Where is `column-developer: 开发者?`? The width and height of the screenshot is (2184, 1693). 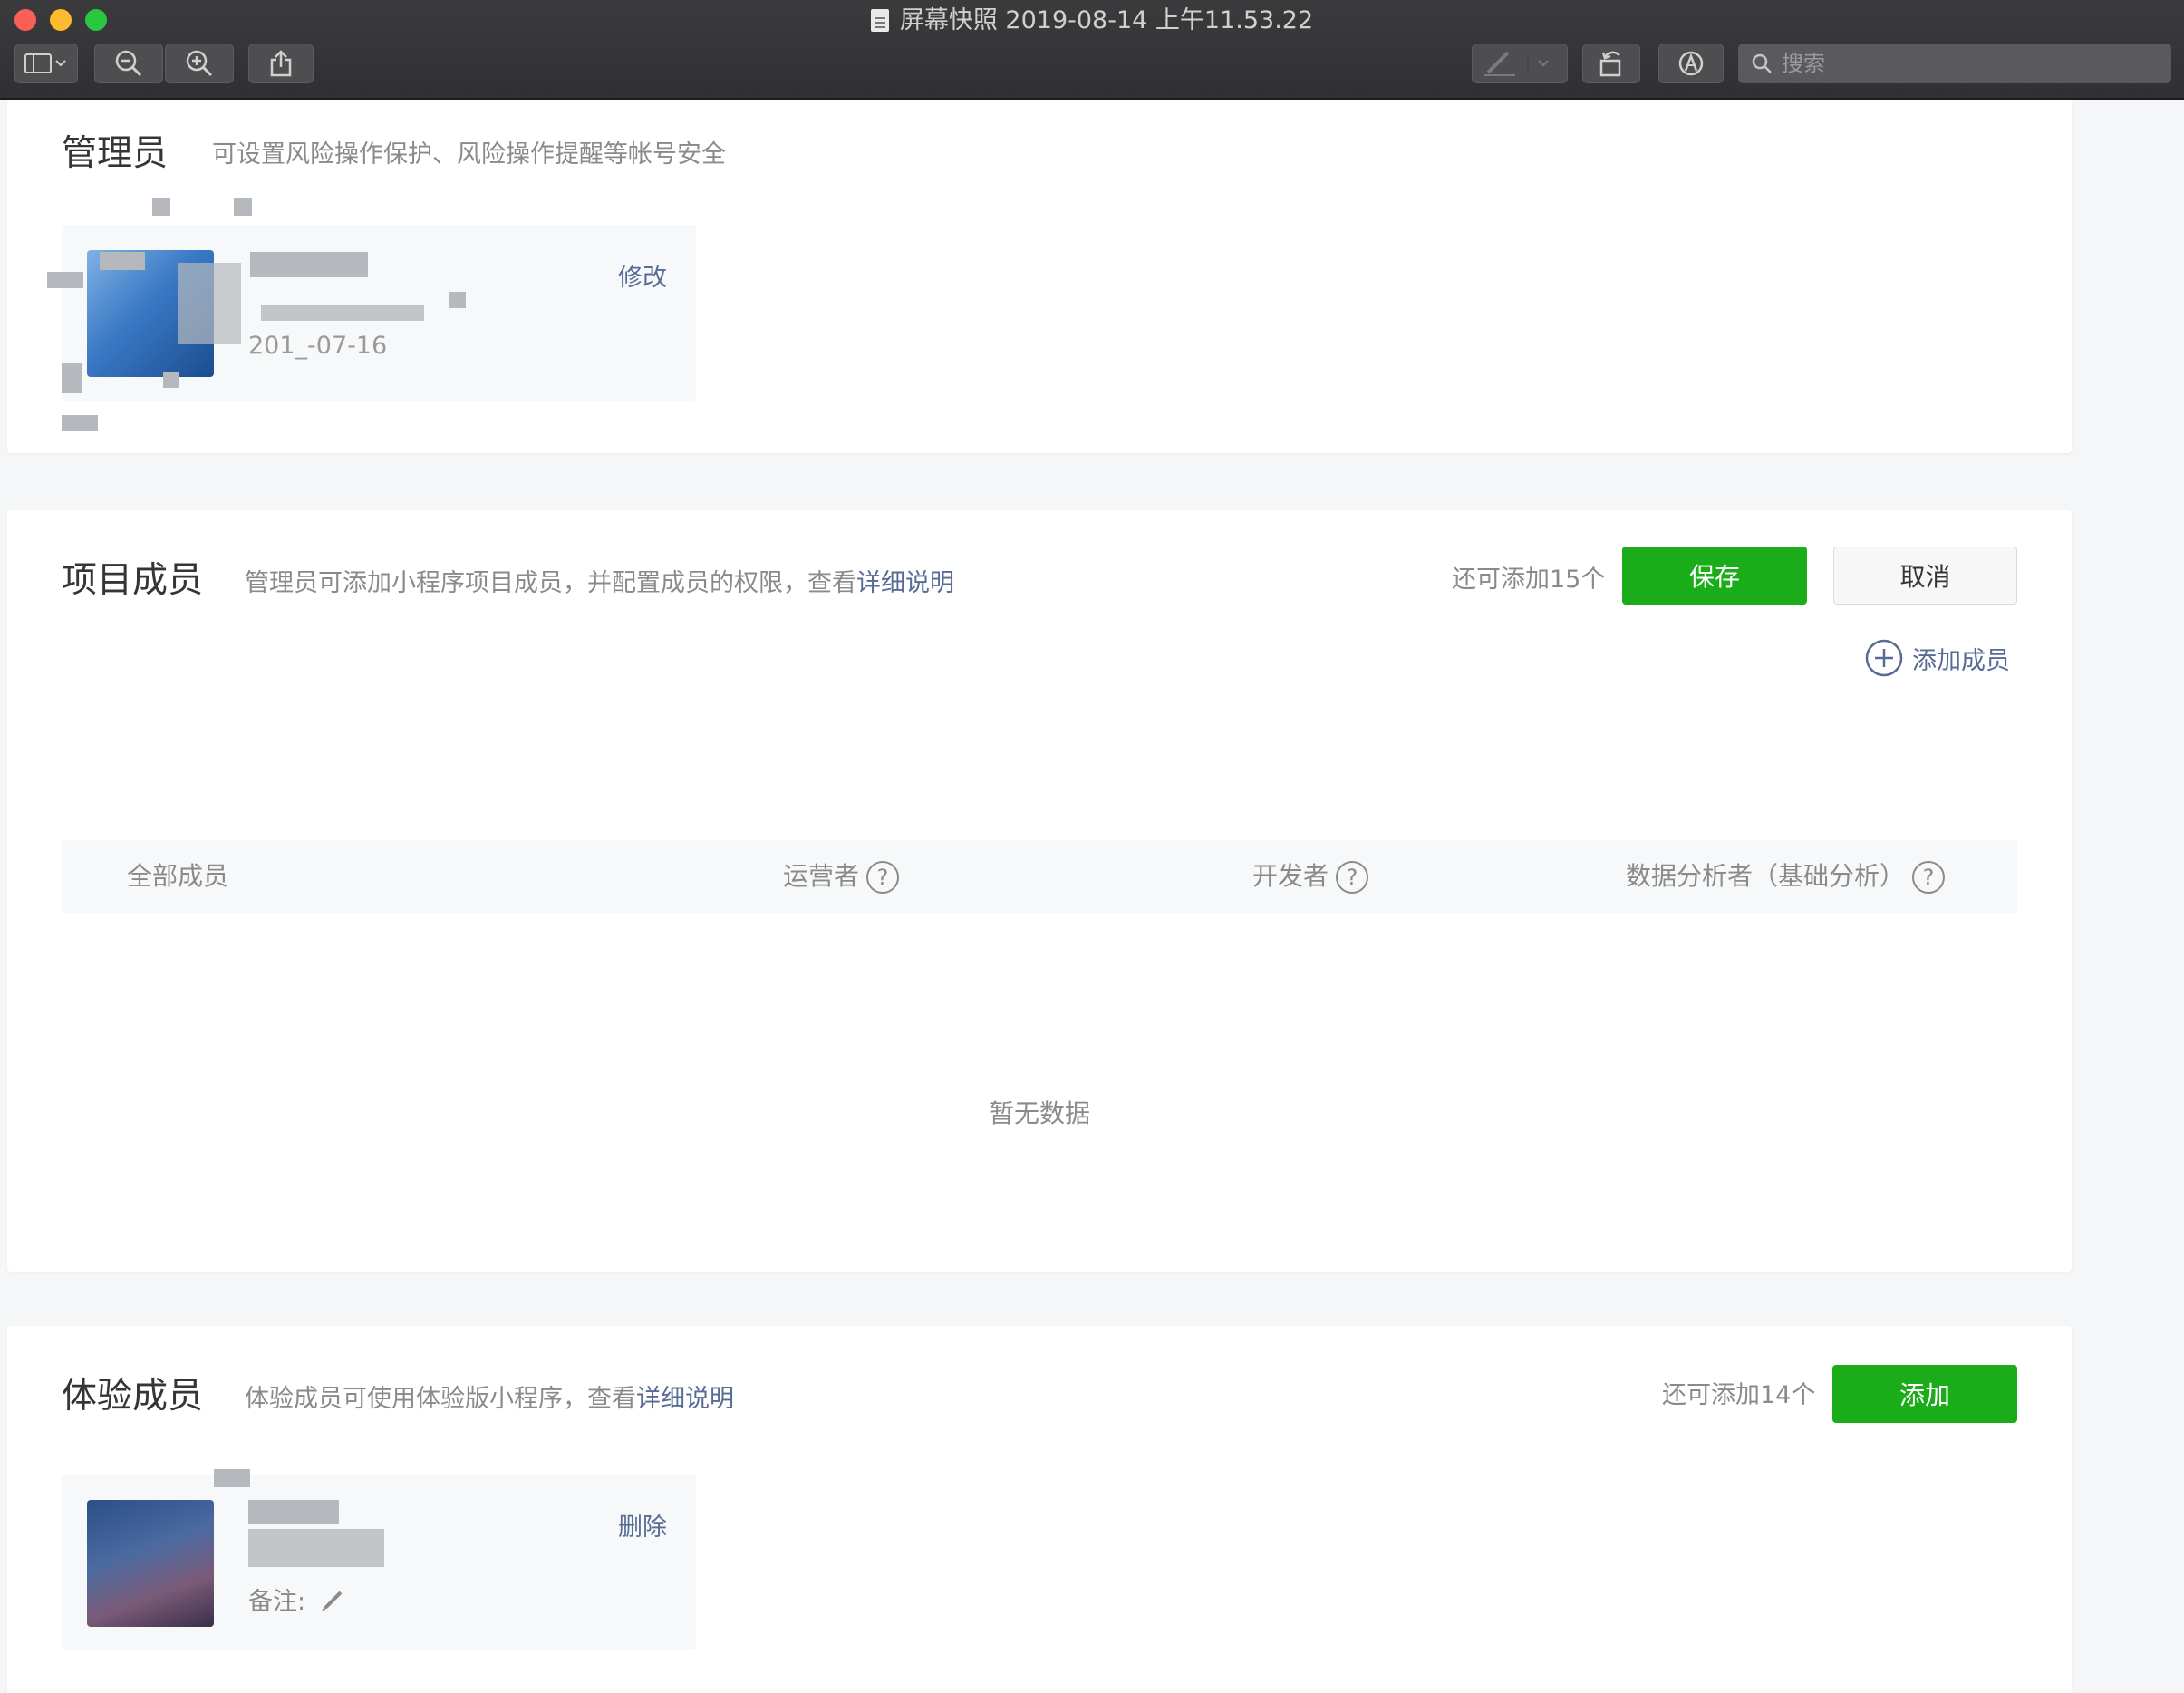 column-developer: 开发者? is located at coordinates (1311, 876).